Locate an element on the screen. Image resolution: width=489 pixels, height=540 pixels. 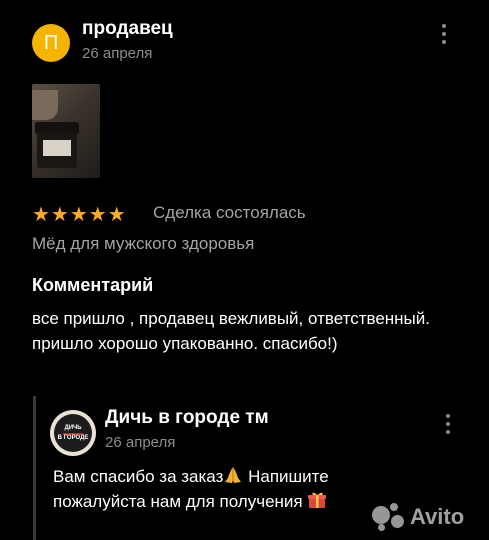
review-date: 26 апреля is located at coordinates (117, 53).